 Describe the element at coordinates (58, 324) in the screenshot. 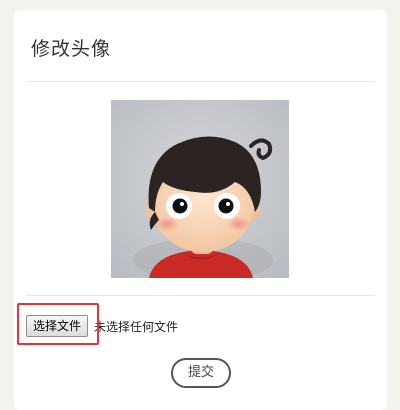

I see `annotation-highlight-box` at that location.